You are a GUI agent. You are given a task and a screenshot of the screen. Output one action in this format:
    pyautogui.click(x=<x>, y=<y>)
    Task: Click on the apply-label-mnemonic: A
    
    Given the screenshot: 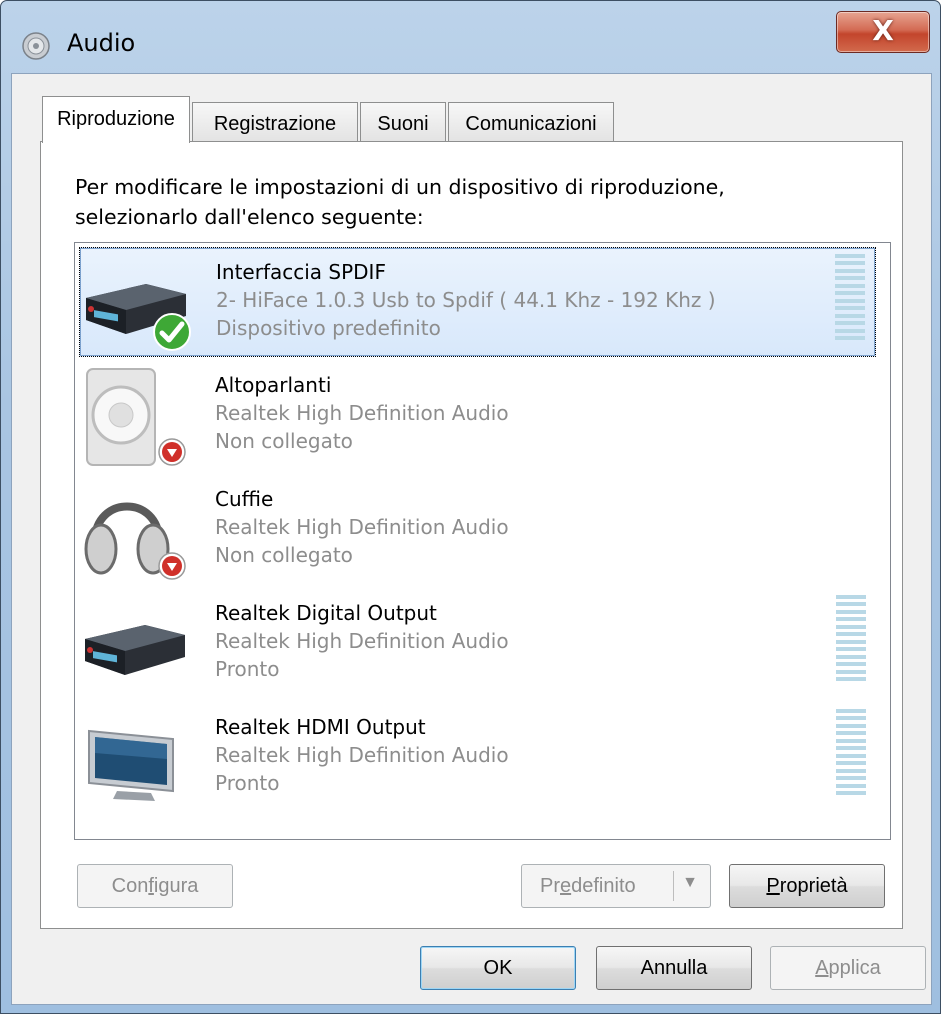 What is the action you would take?
    pyautogui.click(x=822, y=968)
    